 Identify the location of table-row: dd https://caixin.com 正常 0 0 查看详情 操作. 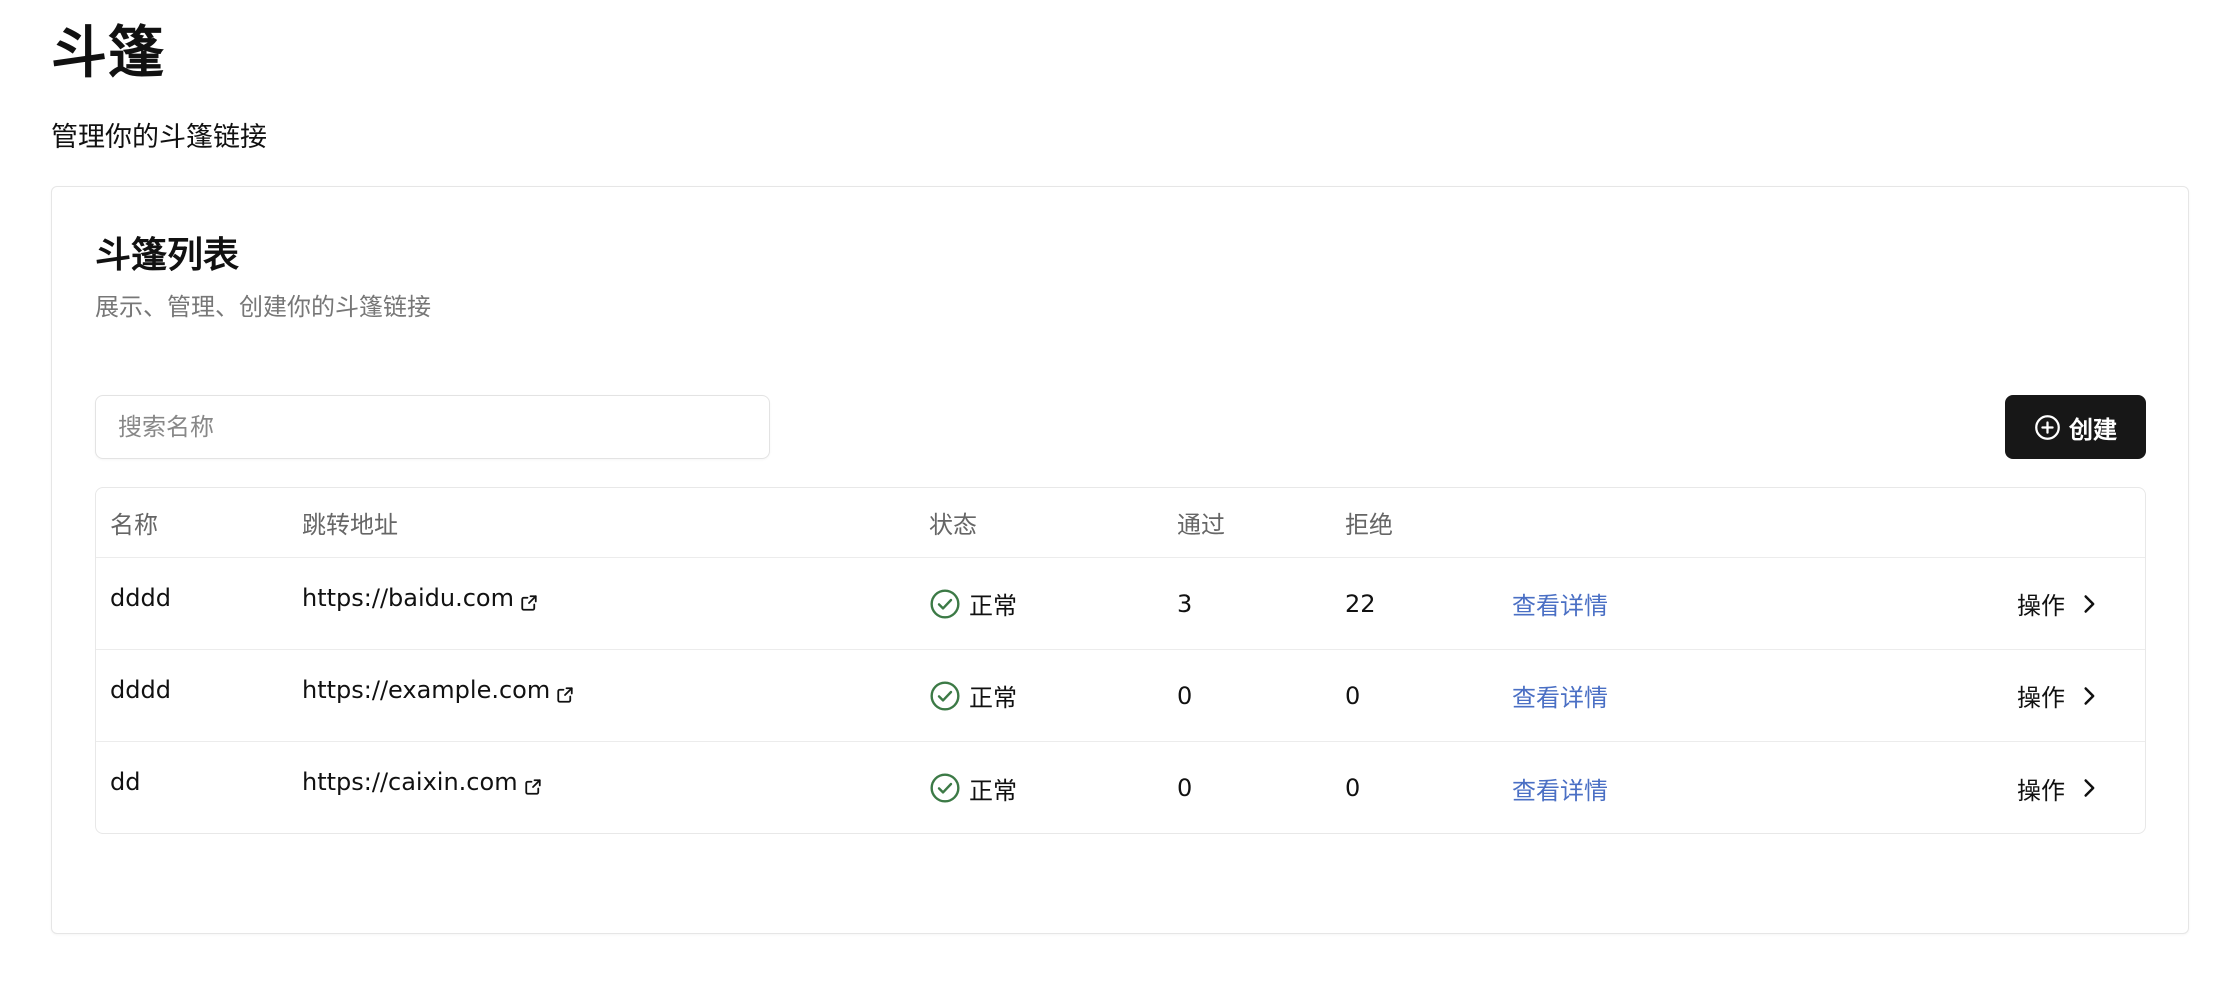
(1120, 787).